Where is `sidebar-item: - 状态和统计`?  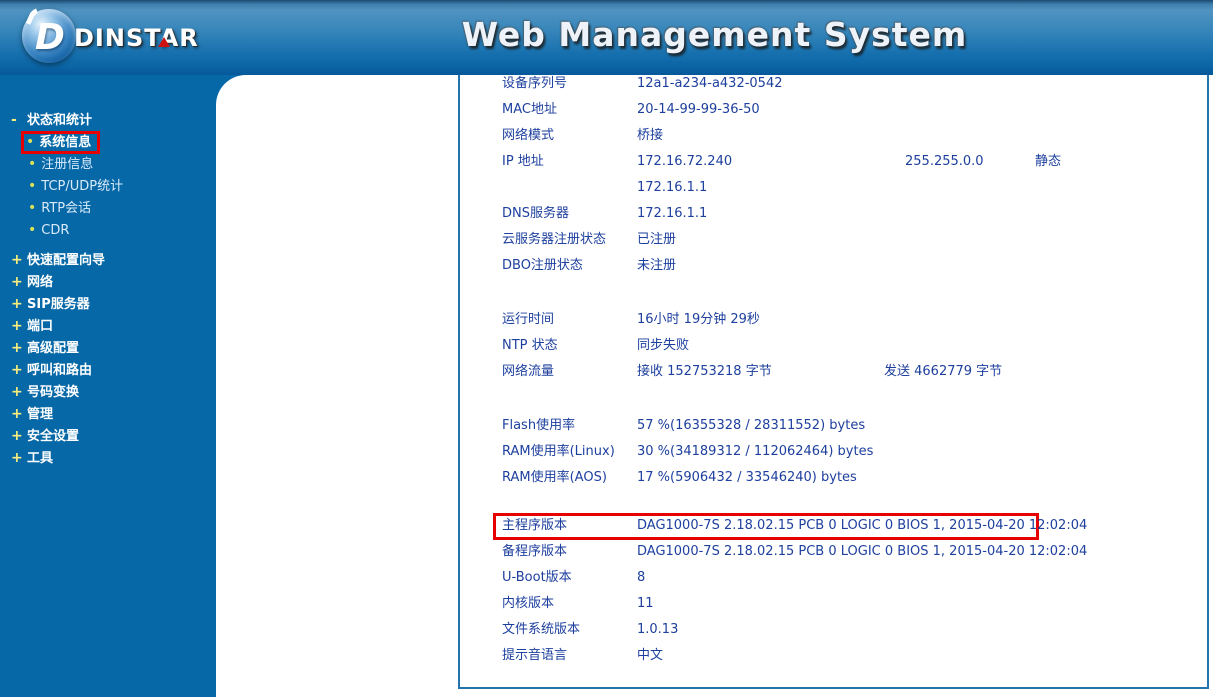
sidebar-item: - 状态和统计 is located at coordinates (108, 120).